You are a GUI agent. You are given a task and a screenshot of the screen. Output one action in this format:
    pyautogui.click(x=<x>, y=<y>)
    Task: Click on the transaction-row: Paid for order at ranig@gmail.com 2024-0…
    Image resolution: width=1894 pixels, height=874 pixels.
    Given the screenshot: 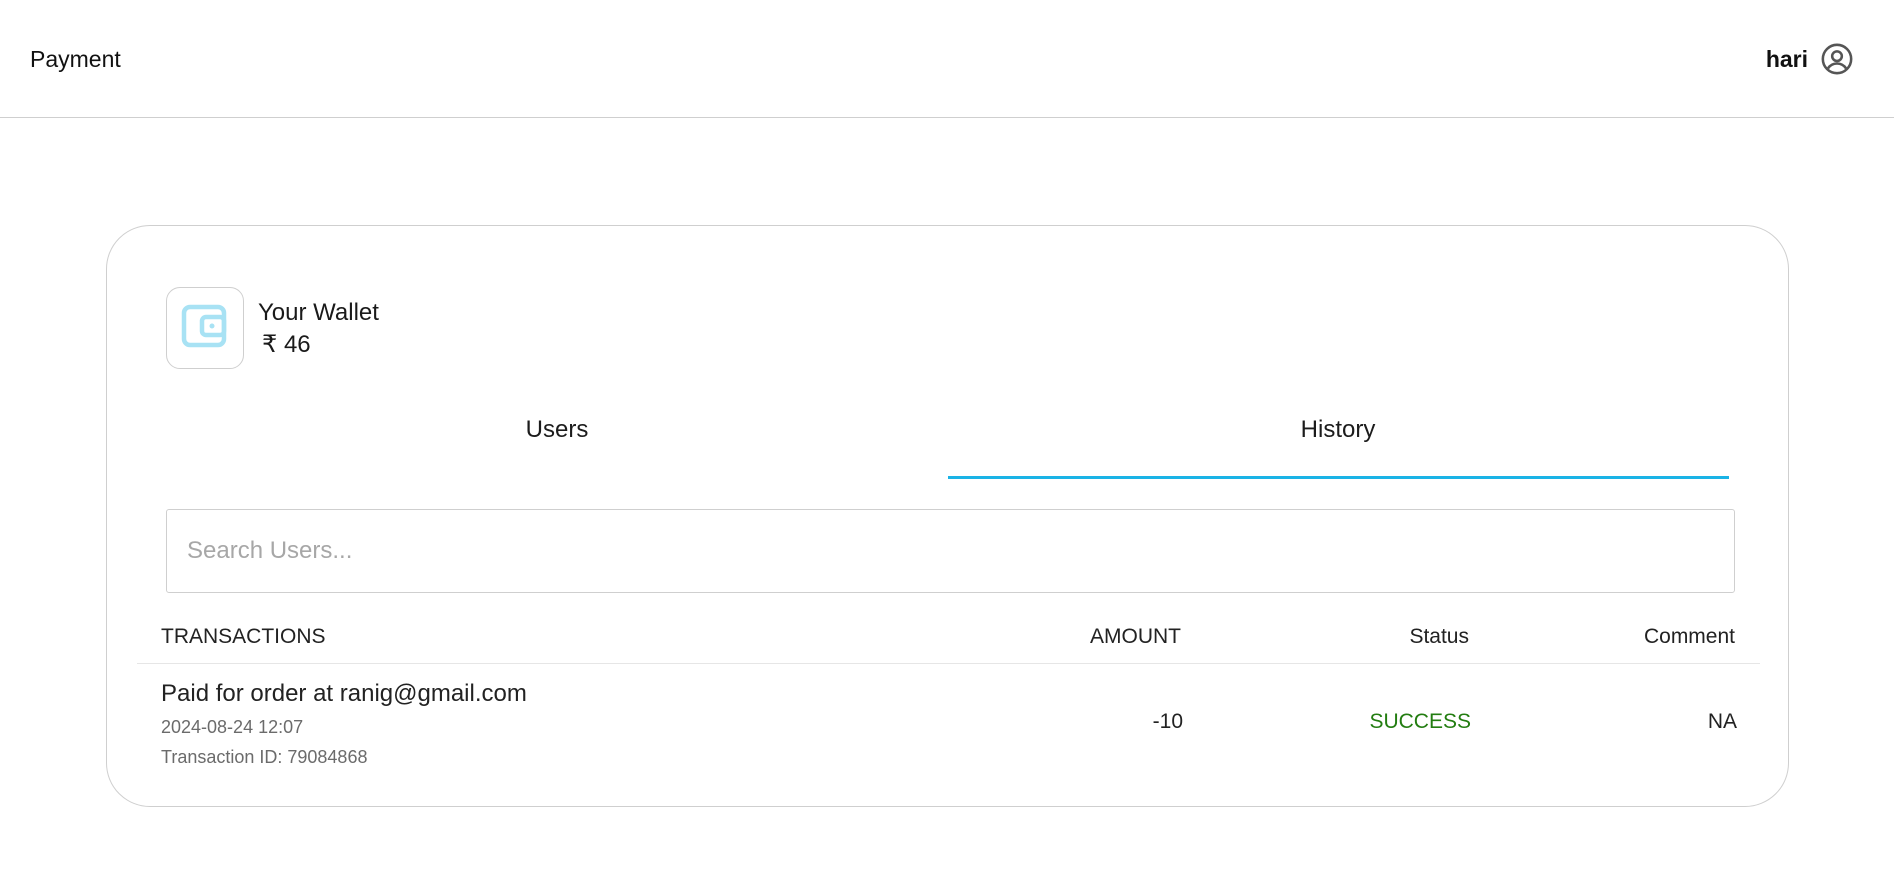 What is the action you would take?
    pyautogui.click(x=948, y=719)
    